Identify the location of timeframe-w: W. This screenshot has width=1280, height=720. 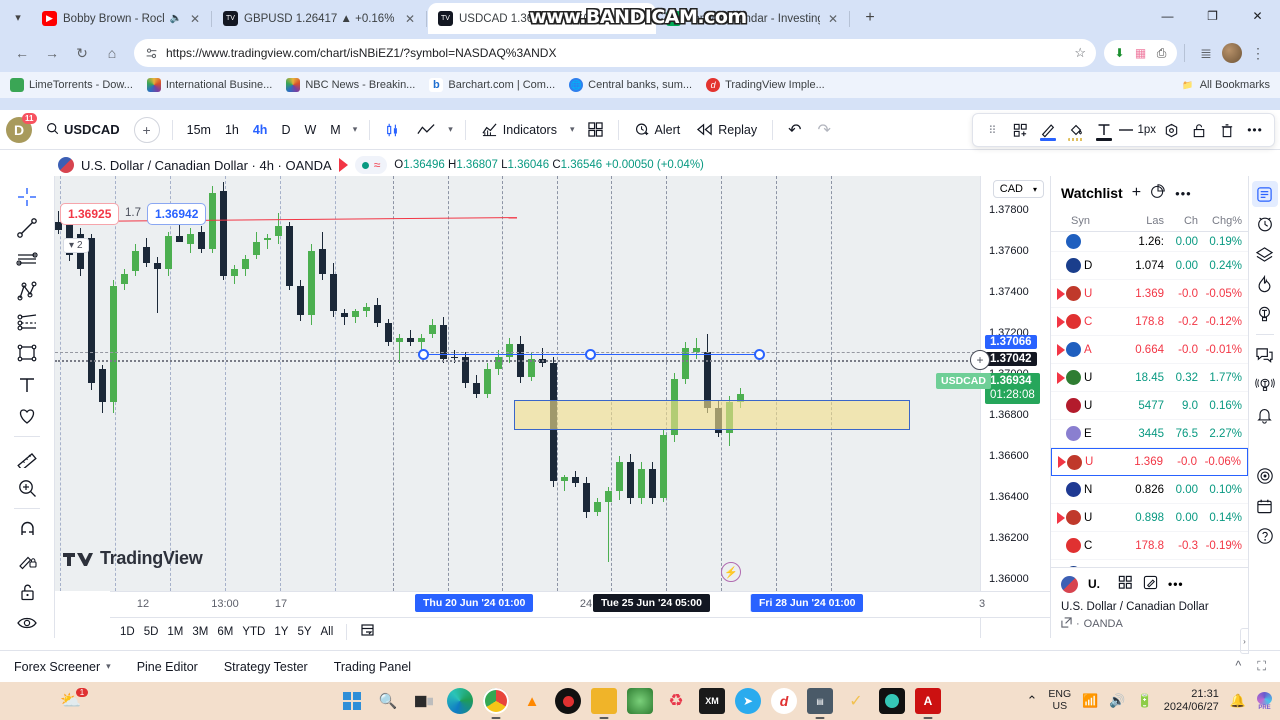
(310, 130).